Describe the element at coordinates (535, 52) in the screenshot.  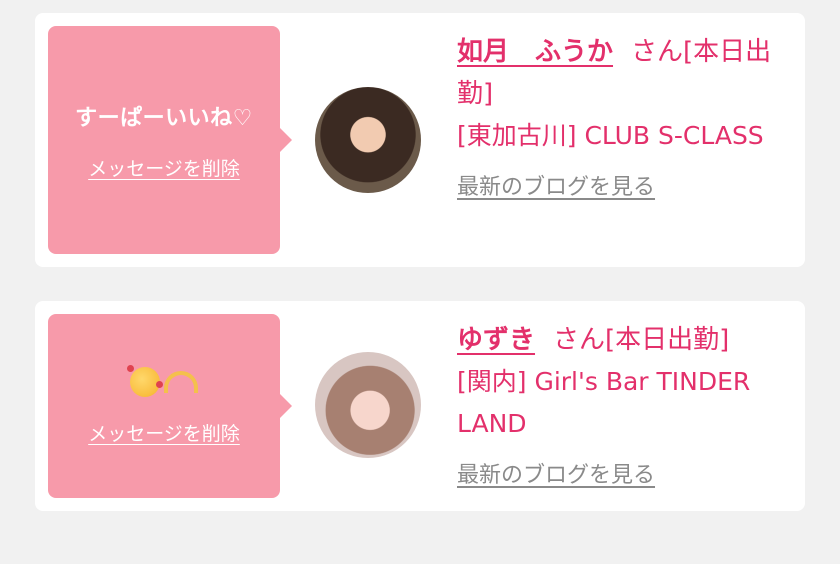
I see `sender-name-link: 如月 ふうか` at that location.